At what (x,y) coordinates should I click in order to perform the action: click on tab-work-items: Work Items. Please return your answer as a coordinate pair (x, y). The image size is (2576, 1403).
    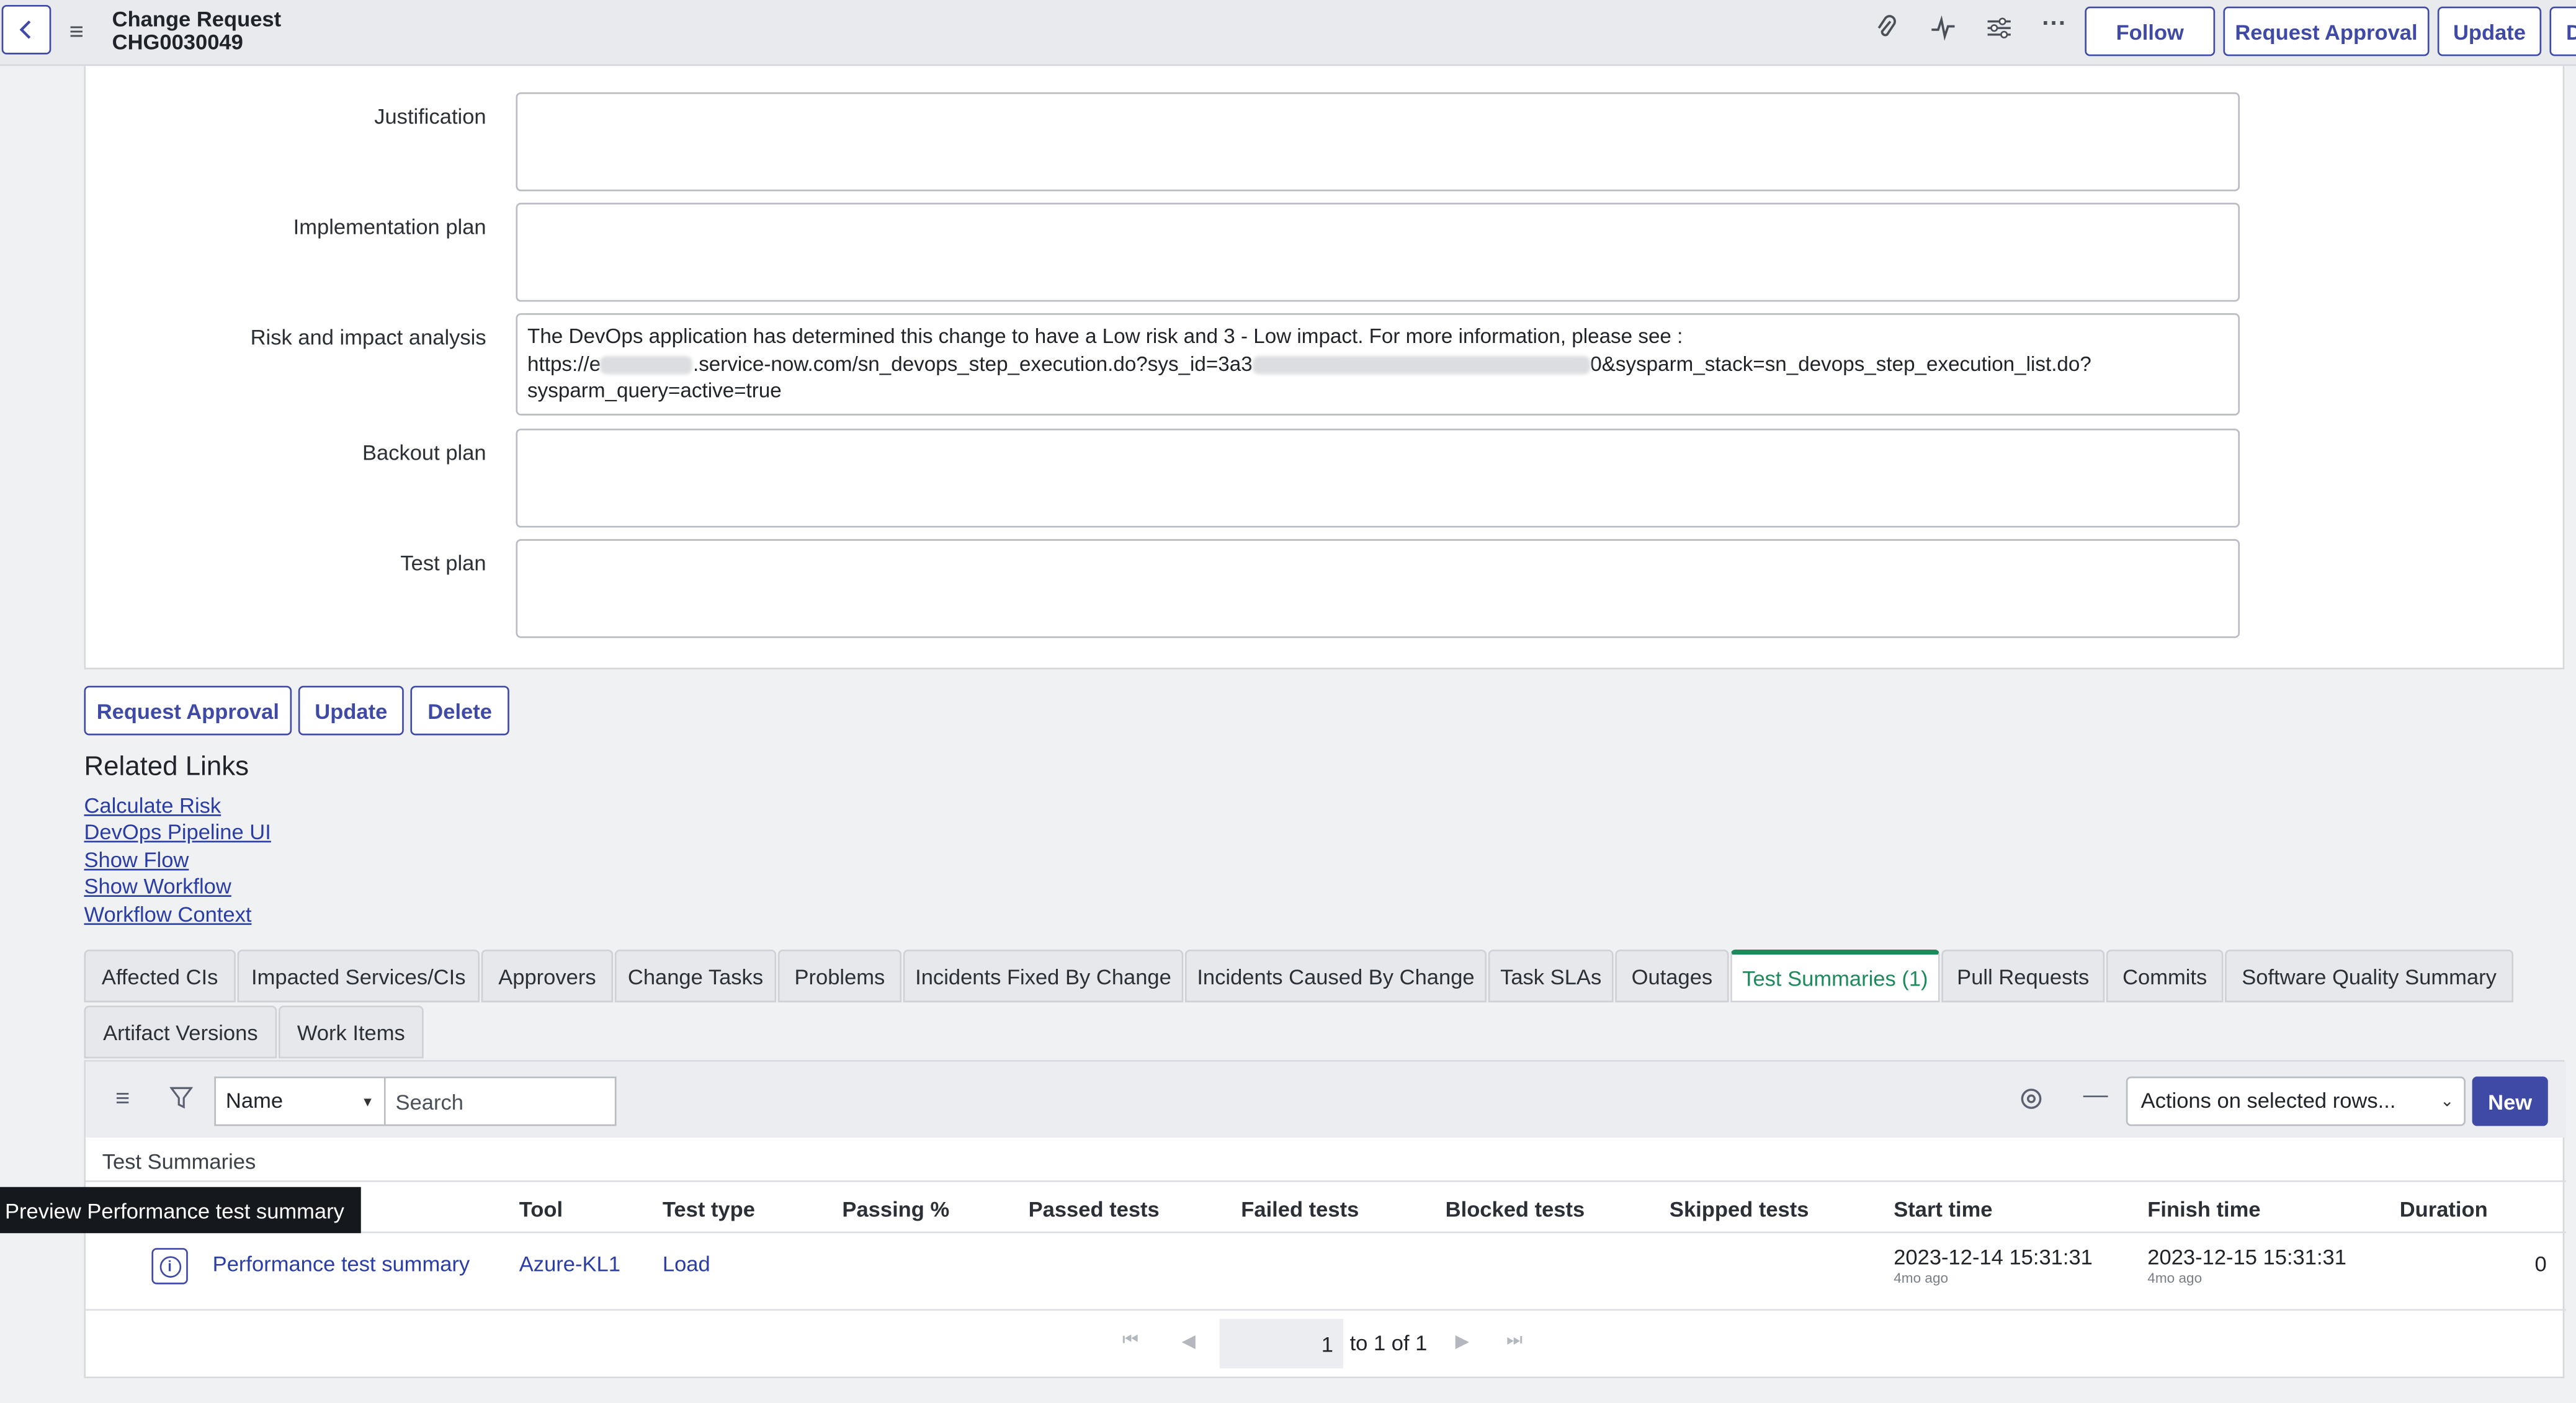
    Looking at the image, I should click on (351, 1032).